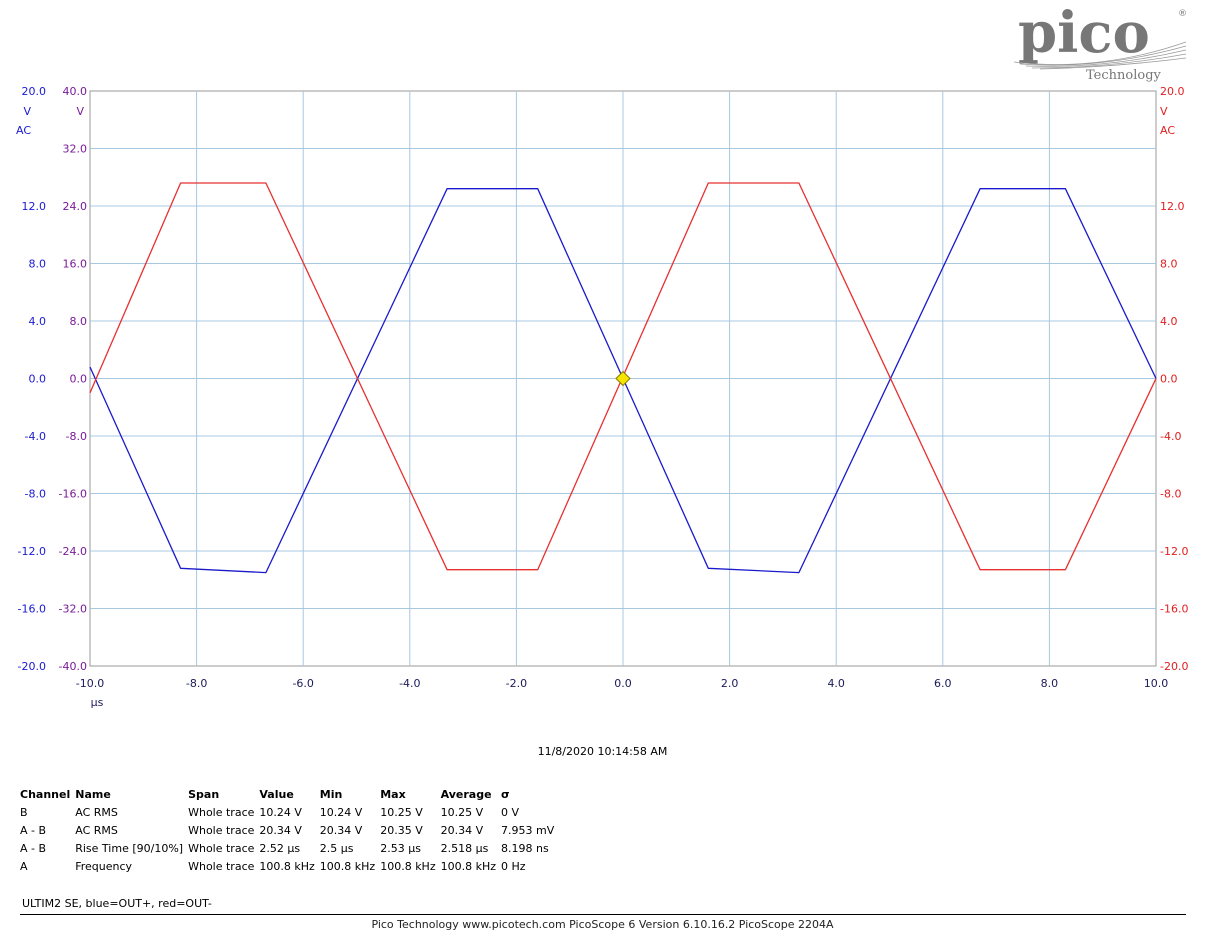  Describe the element at coordinates (280, 848) in the screenshot. I see `measurement-cell: 2.52 µs` at that location.